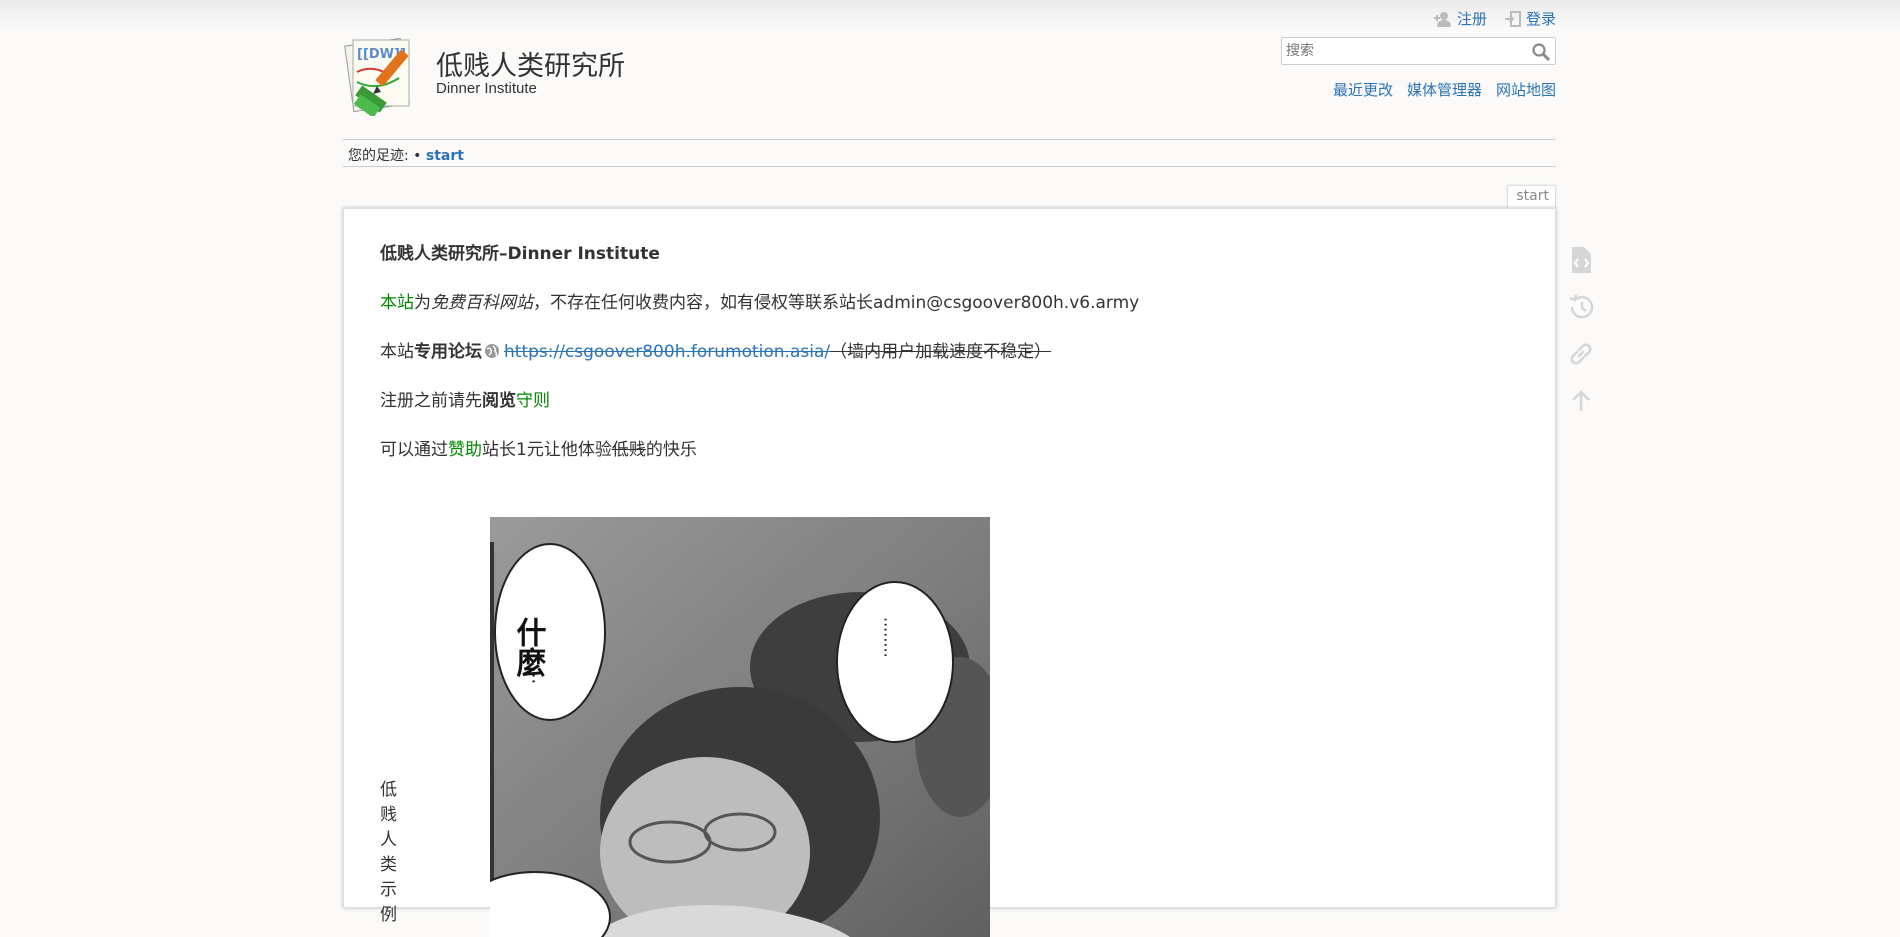 The image size is (1900, 937). What do you see at coordinates (1541, 52) in the screenshot?
I see `search-icon` at bounding box center [1541, 52].